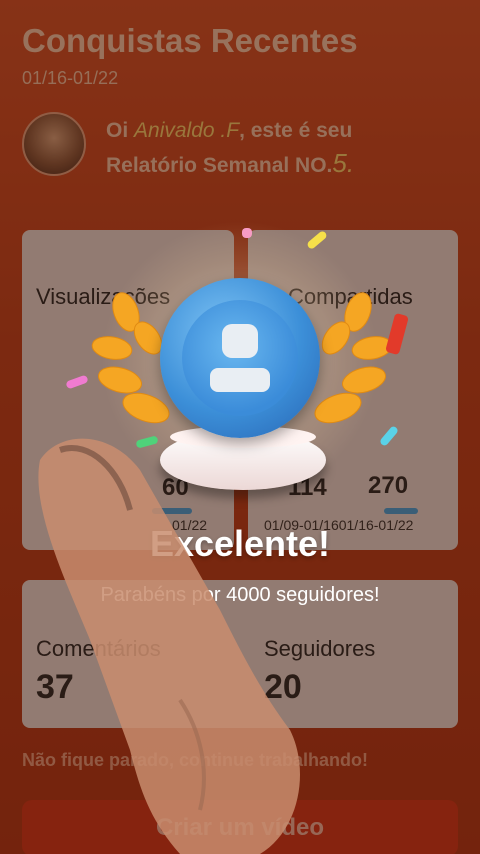 This screenshot has width=480, height=854. I want to click on achievement-badge, so click(240, 358).